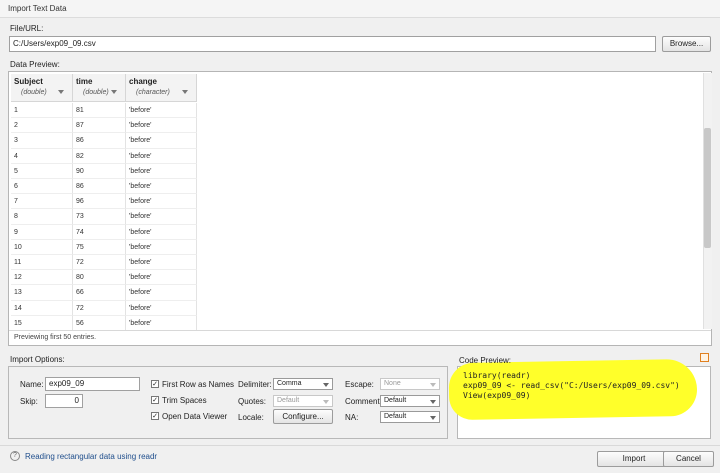 The height and width of the screenshot is (473, 720). What do you see at coordinates (91, 456) in the screenshot?
I see `readr-help-link: Reading rectangular data using readr` at bounding box center [91, 456].